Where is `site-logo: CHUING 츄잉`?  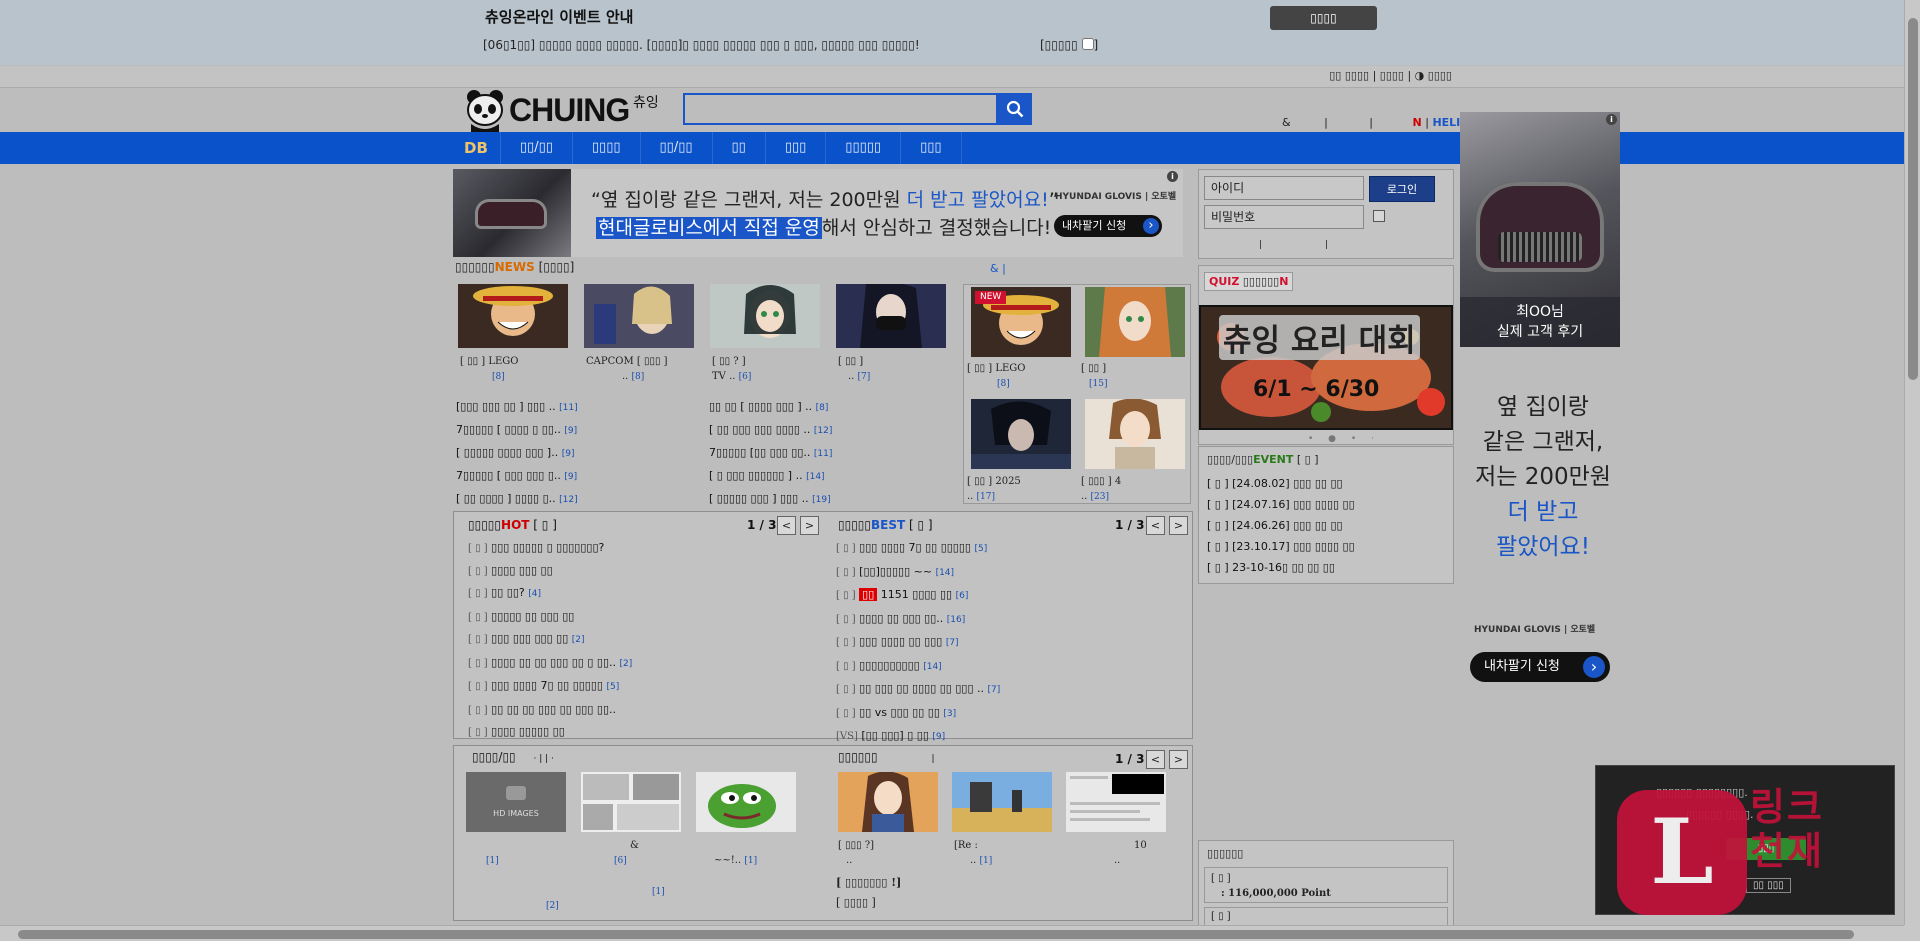 site-logo: CHUING 츄잉 is located at coordinates (565, 110).